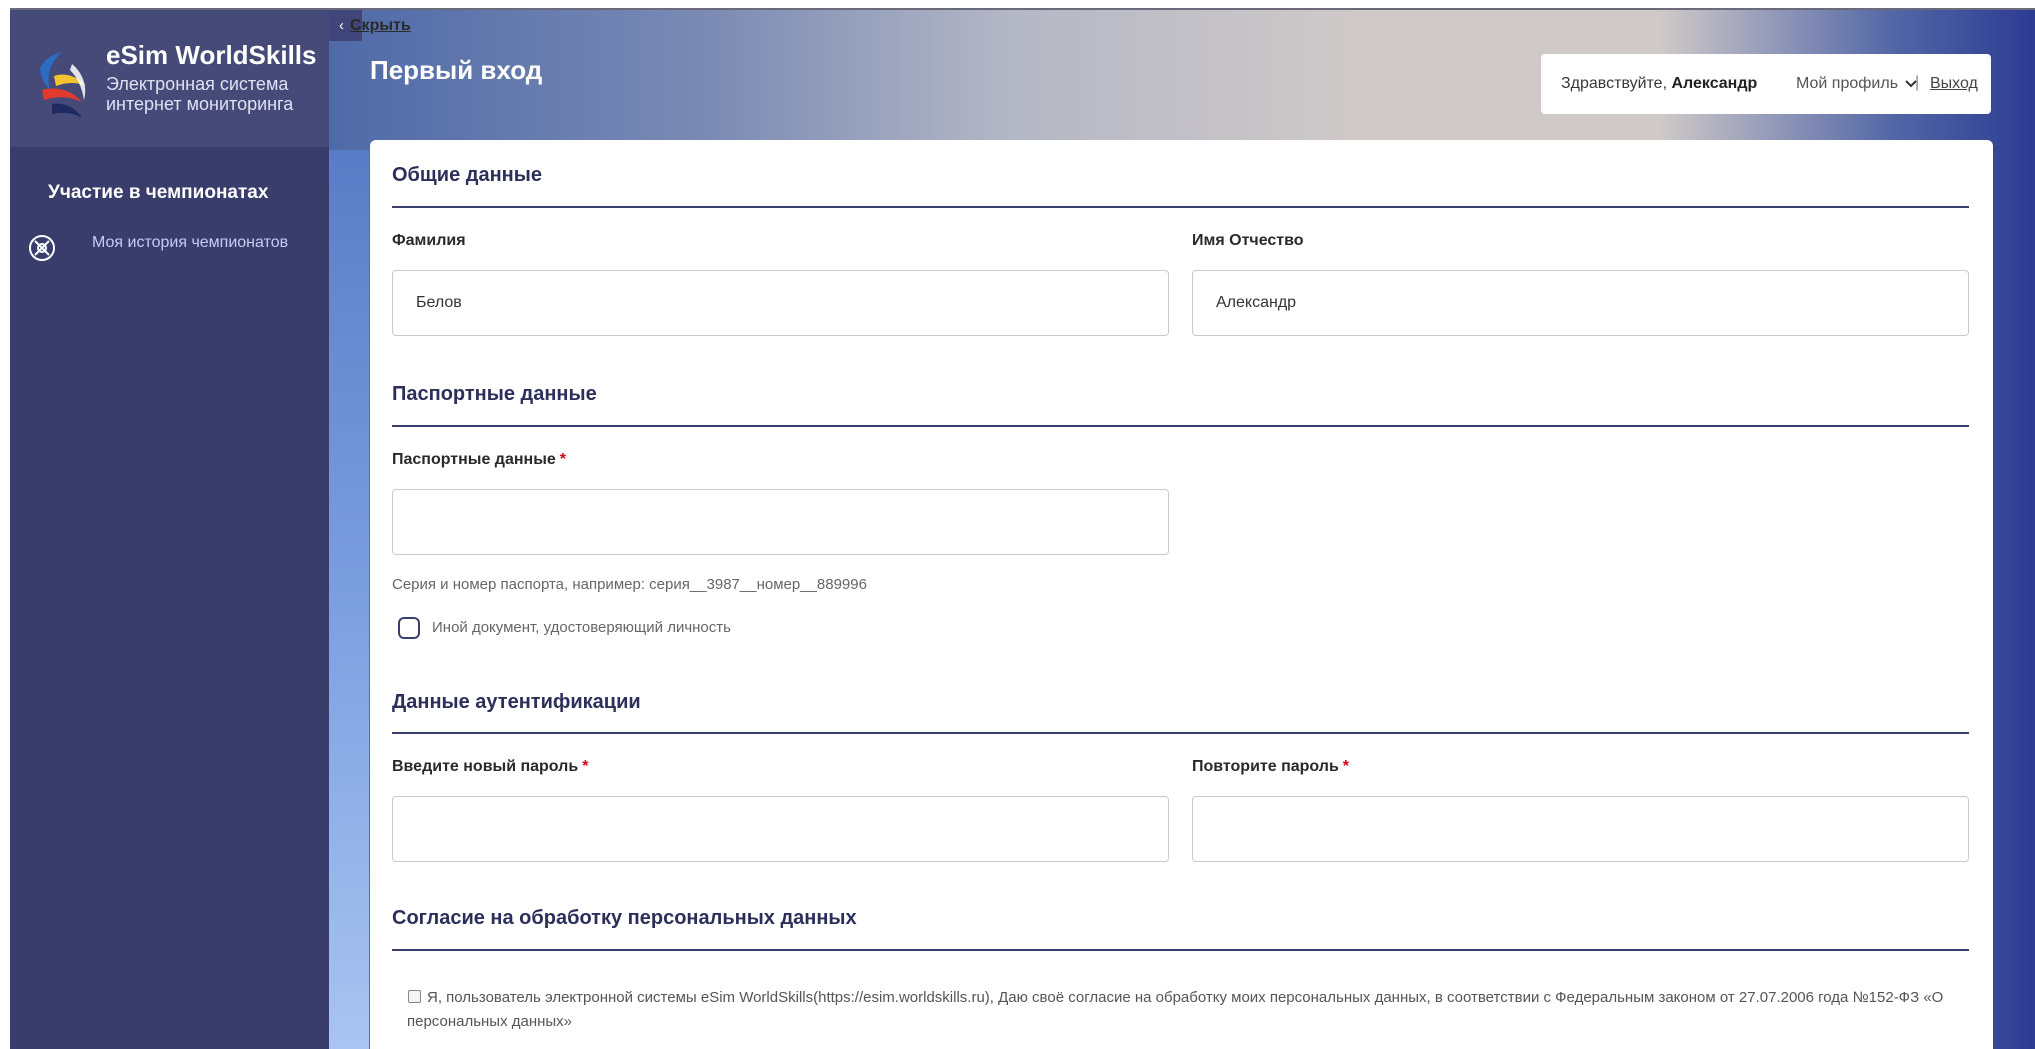  Describe the element at coordinates (474, 459) in the screenshot. I see `passport-label-text: Паспортные данные` at that location.